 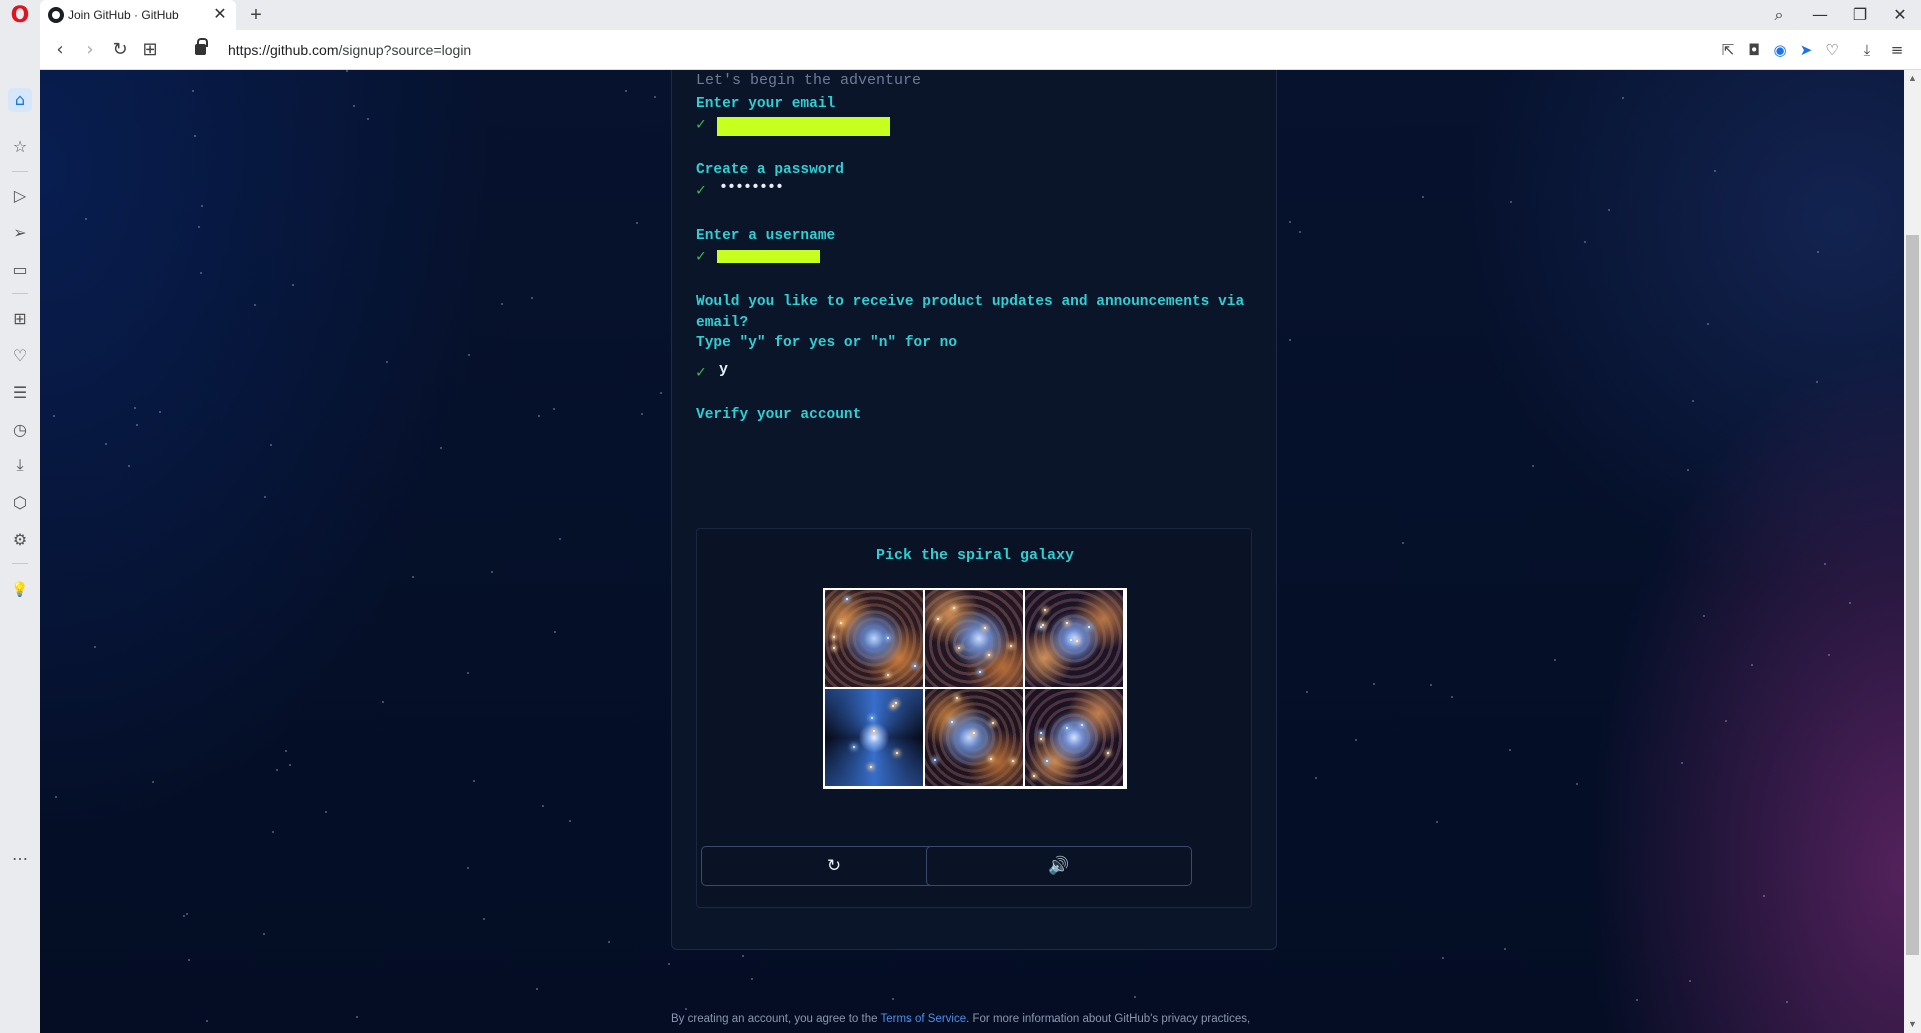 What do you see at coordinates (120, 50) in the screenshot?
I see `reload-button: ↻` at bounding box center [120, 50].